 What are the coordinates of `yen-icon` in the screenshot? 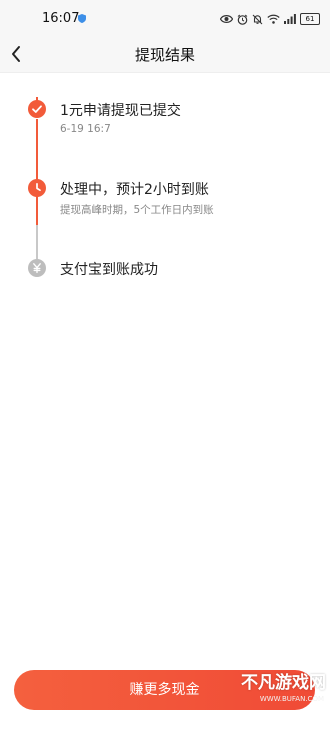 It's located at (37, 268).